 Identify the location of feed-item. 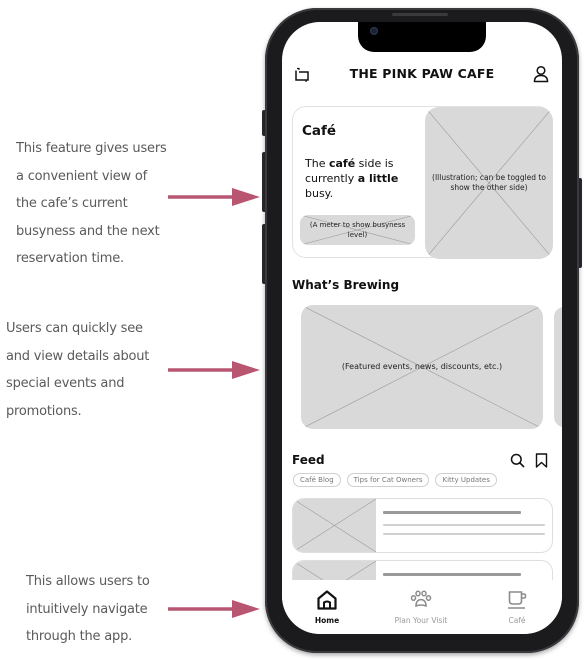
(422, 525).